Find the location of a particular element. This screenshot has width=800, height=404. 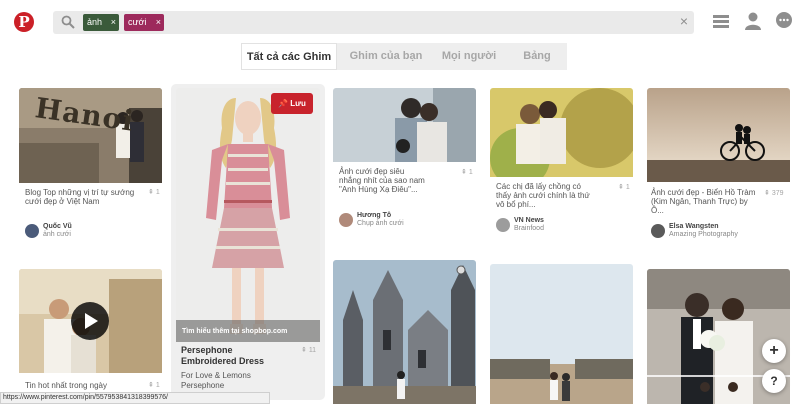

save-count-value: 379 is located at coordinates (777, 193).